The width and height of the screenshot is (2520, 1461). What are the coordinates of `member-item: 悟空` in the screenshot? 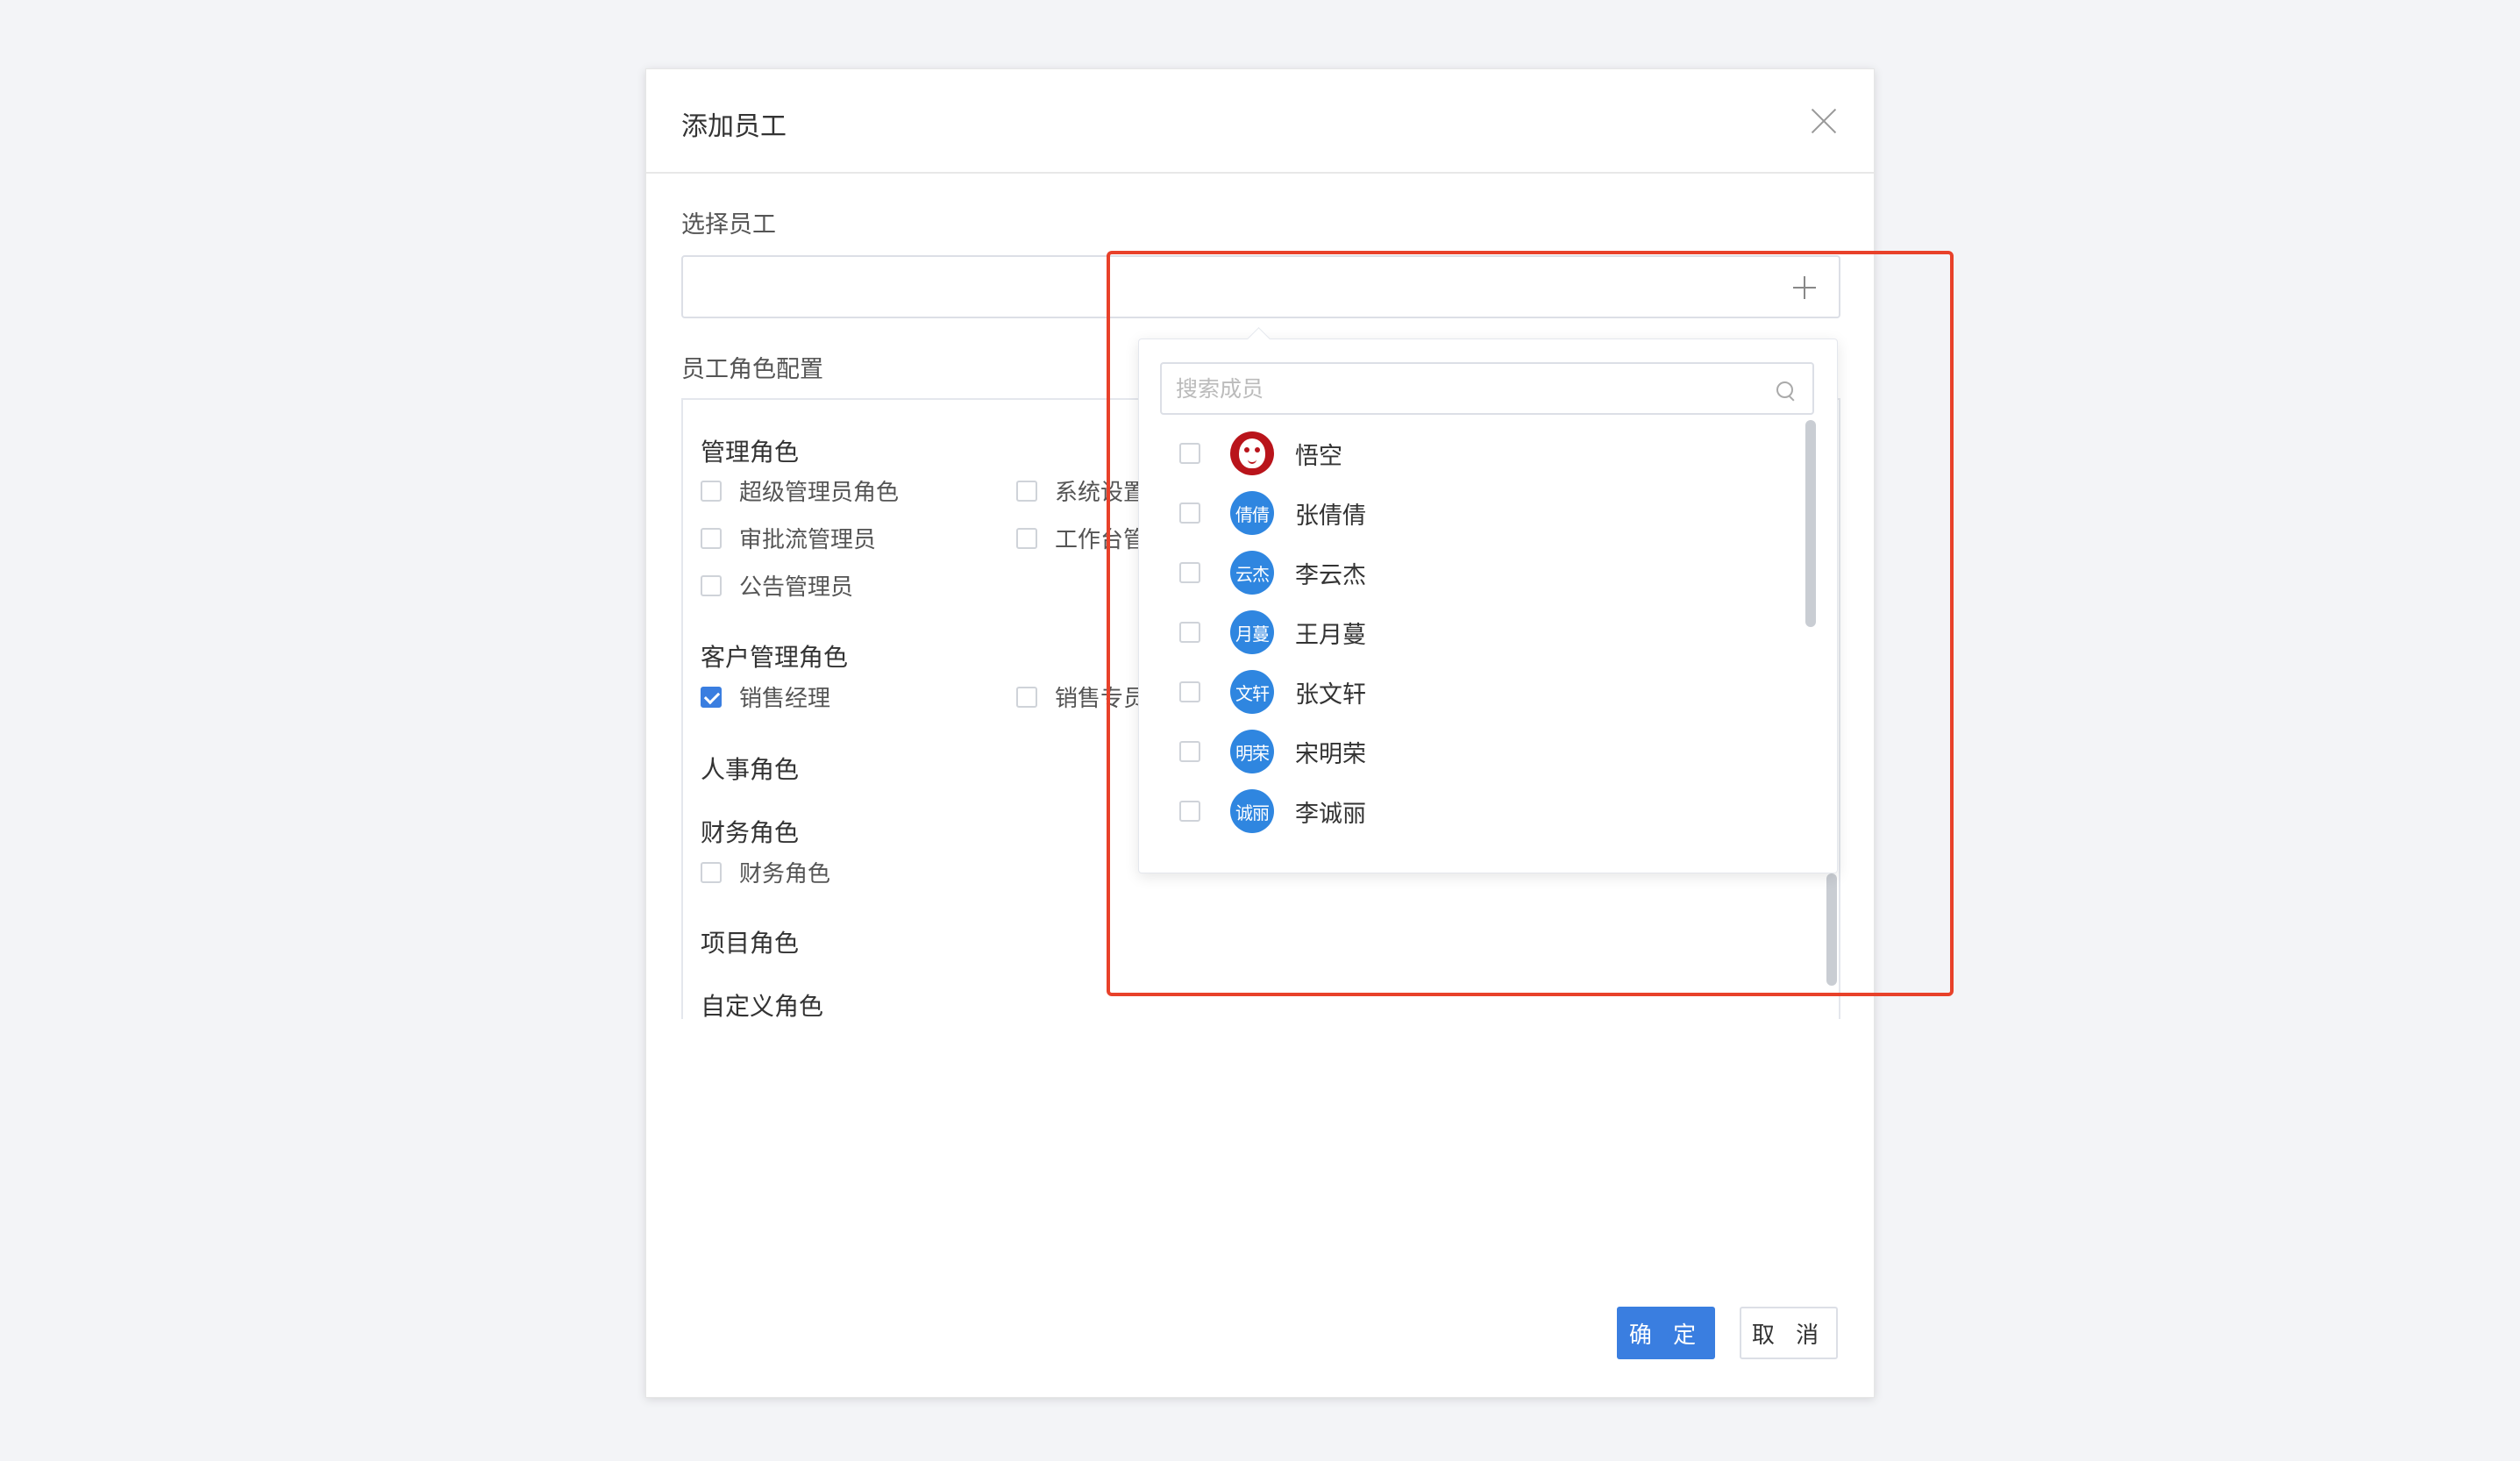 It's located at (1260, 453).